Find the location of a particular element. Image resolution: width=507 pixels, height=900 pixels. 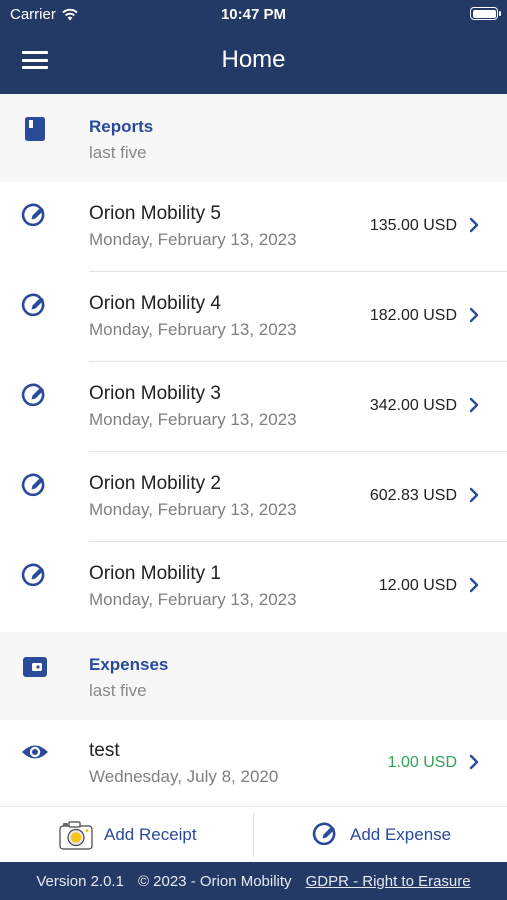

report-name: Orion Mobility 1 is located at coordinates (155, 573).